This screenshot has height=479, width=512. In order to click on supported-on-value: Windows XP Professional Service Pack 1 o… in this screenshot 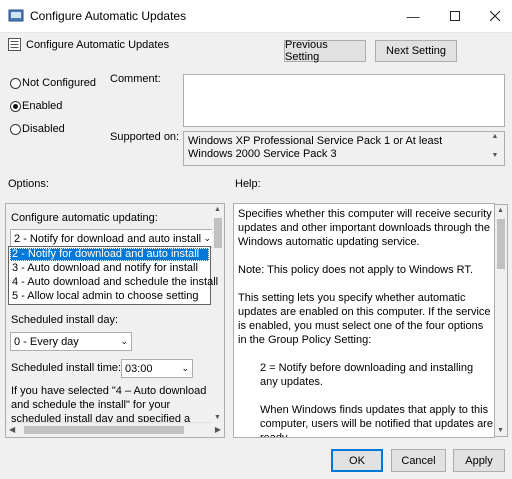, I will do `click(315, 147)`.